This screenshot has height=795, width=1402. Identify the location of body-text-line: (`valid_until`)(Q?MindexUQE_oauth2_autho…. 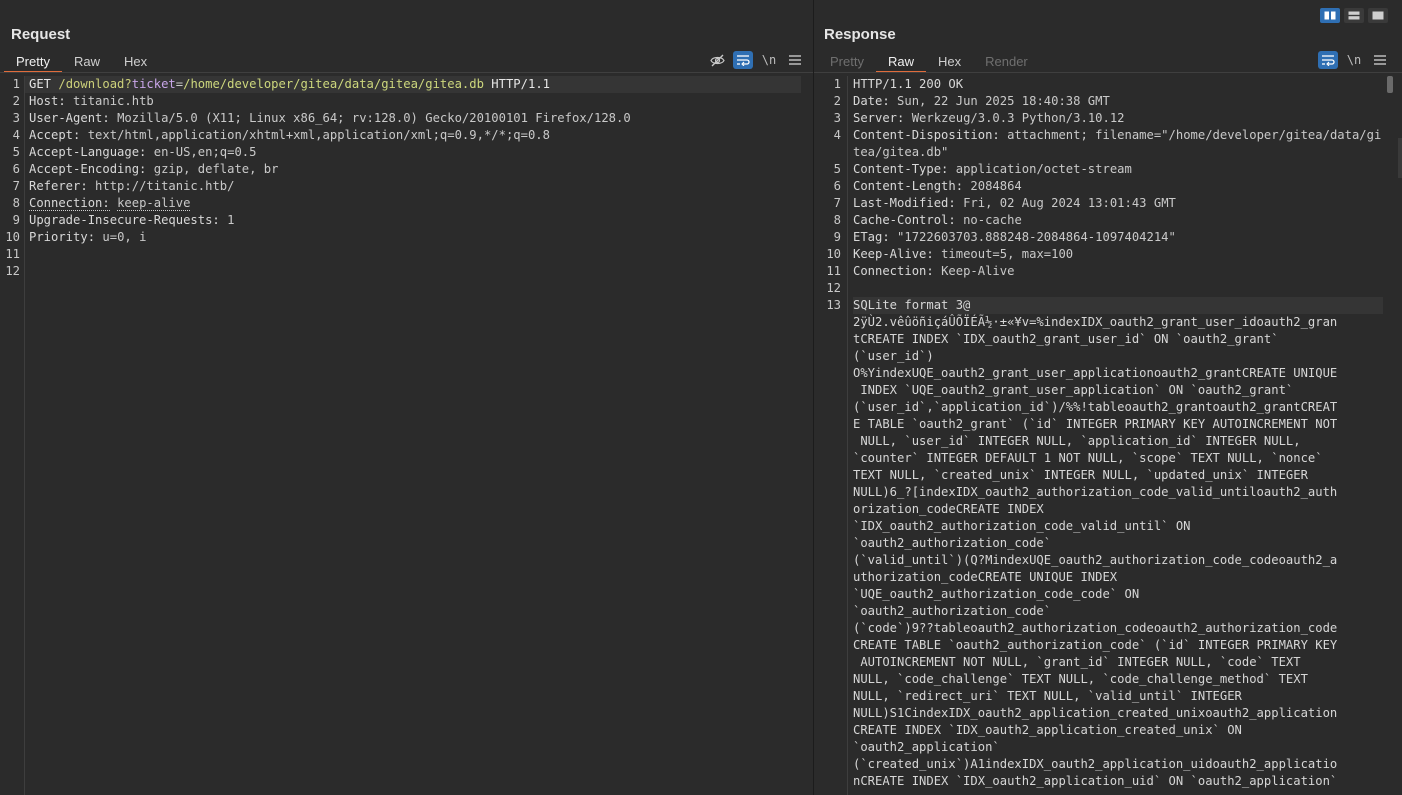
(1095, 560).